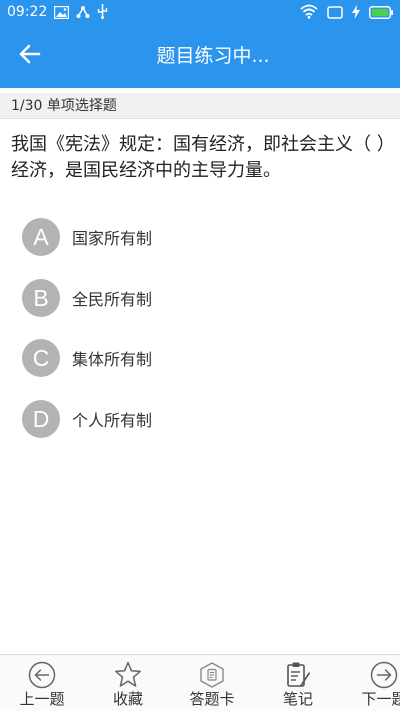 The height and width of the screenshot is (711, 400). I want to click on favorite-button: 收藏, so click(128, 683).